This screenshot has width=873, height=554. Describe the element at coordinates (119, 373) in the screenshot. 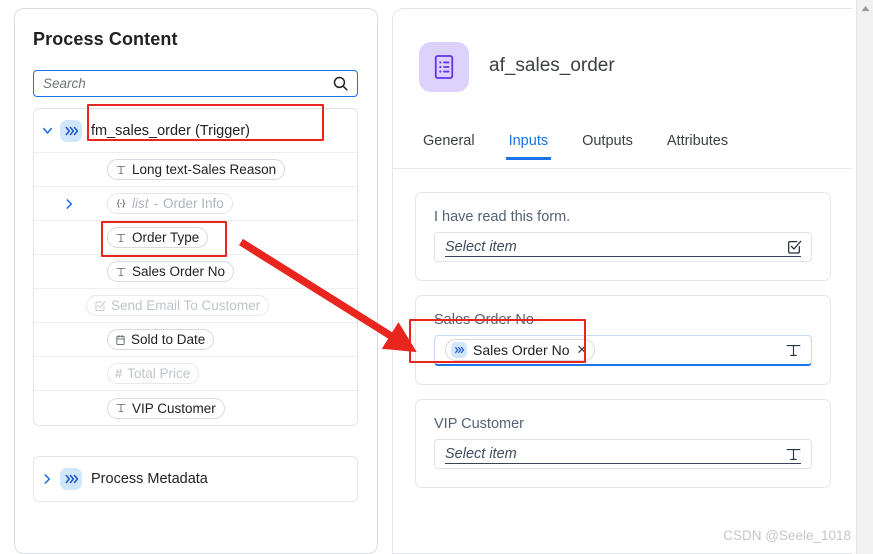

I see `number-hash-icon: #` at that location.